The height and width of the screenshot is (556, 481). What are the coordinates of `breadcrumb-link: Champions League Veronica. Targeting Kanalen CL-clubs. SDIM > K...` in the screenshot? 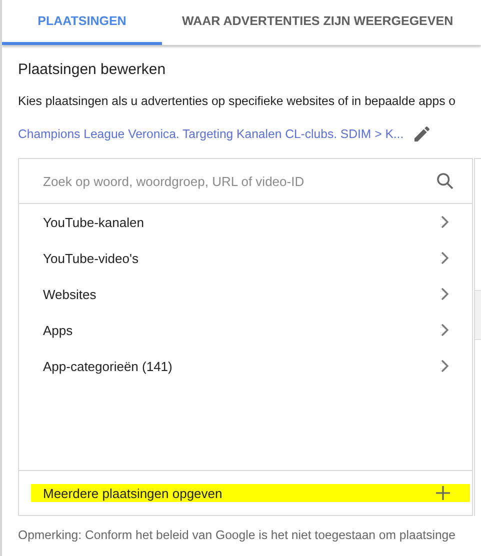 It's located at (211, 134).